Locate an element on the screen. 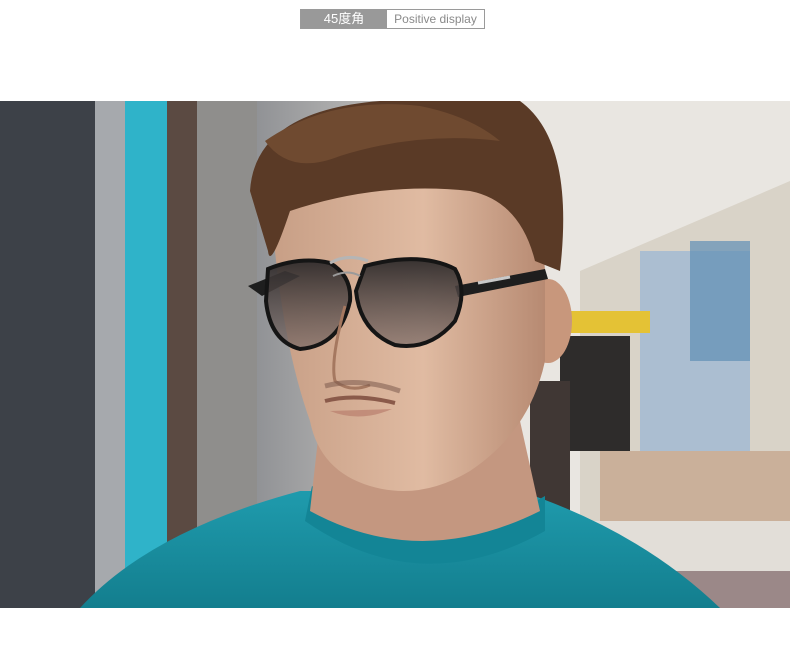 Image resolution: width=790 pixels, height=671 pixels. angle-label: 45度角 is located at coordinates (344, 19).